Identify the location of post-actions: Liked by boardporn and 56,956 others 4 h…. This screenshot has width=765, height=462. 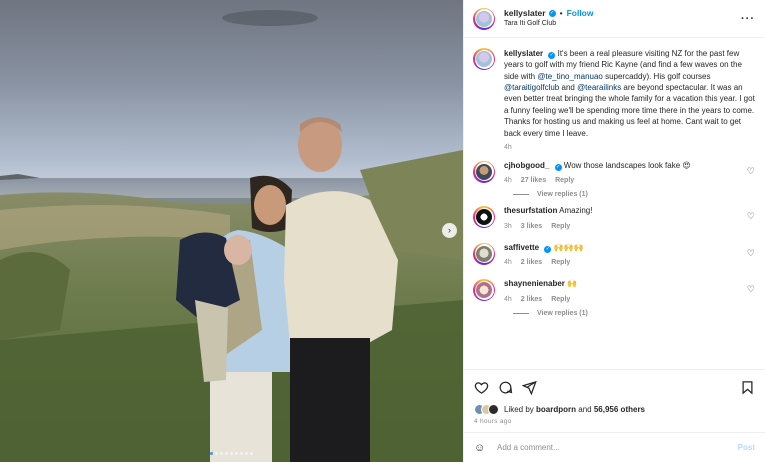
(614, 397).